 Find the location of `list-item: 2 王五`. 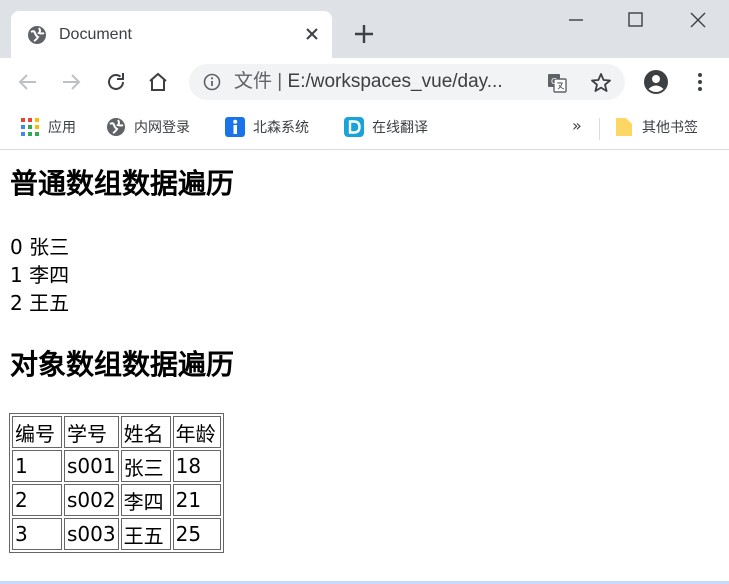

list-item: 2 王五 is located at coordinates (40, 303).